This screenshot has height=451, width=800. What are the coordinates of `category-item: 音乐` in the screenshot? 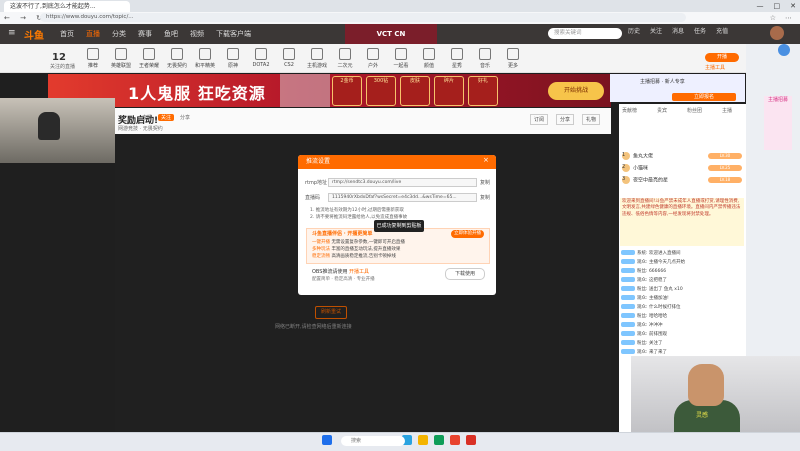 It's located at (485, 58).